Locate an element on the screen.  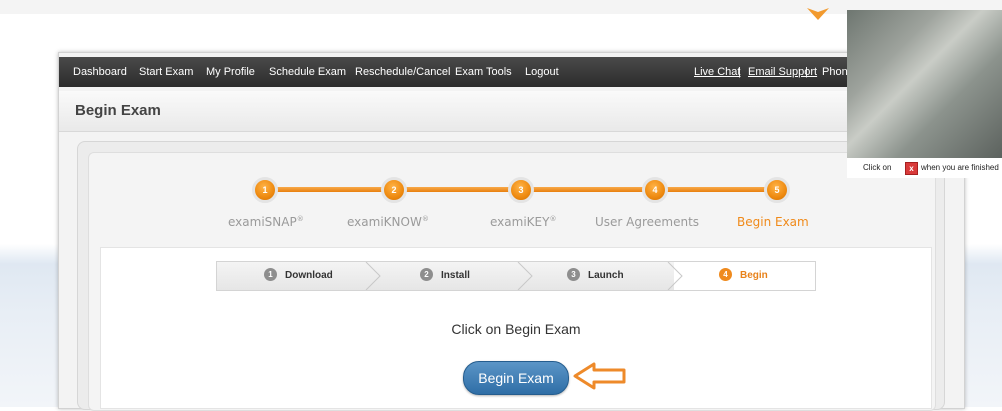
pointer-arrow-left-icon is located at coordinates (599, 376).